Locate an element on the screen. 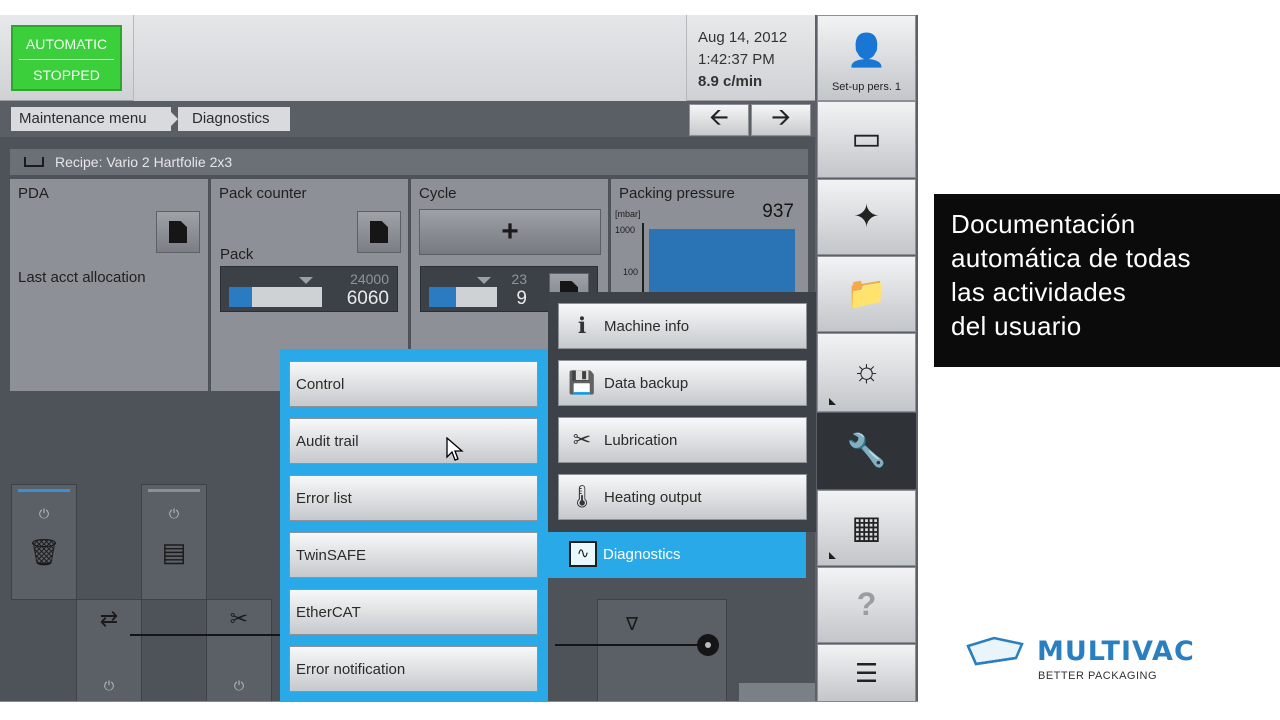  diagnostics-icon: ∿ is located at coordinates (583, 554).